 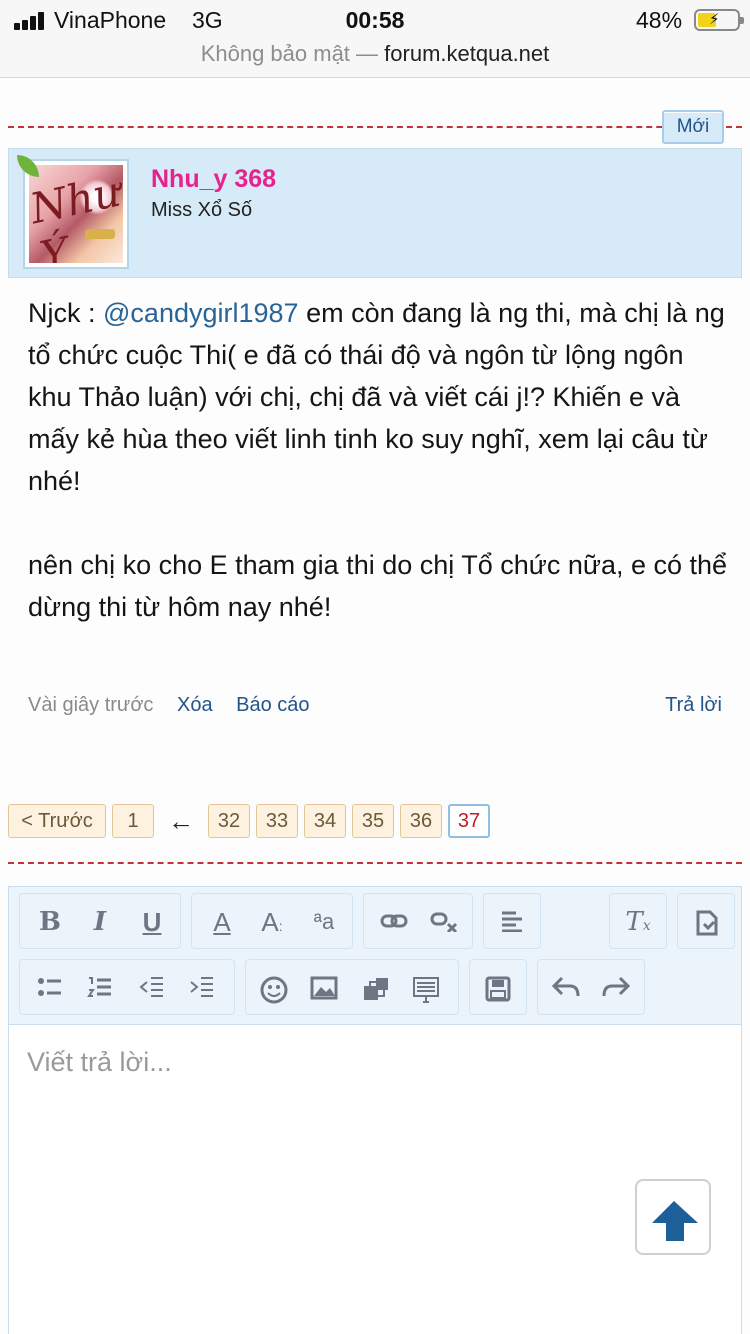 I want to click on smiley-icon, so click(x=274, y=988).